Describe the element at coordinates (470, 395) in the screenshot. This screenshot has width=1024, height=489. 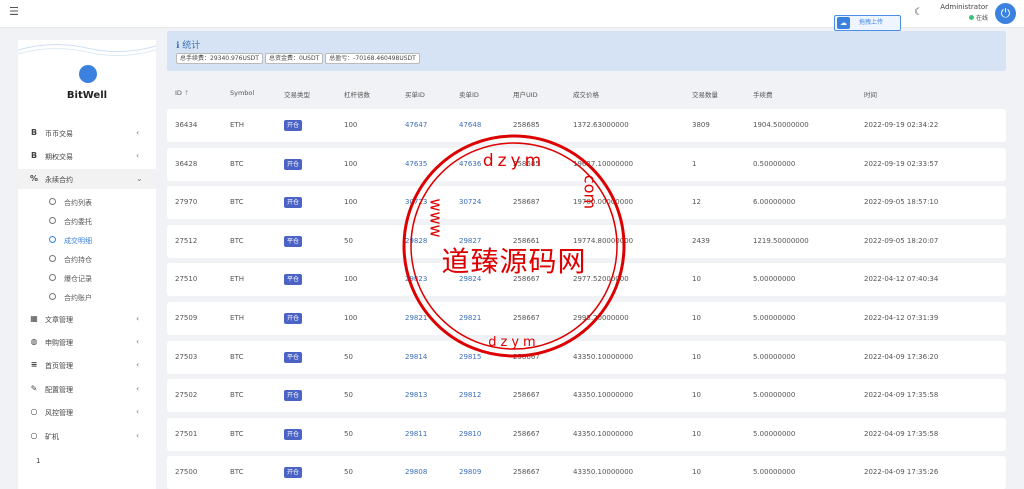
I see `cell-sell: 29812` at that location.